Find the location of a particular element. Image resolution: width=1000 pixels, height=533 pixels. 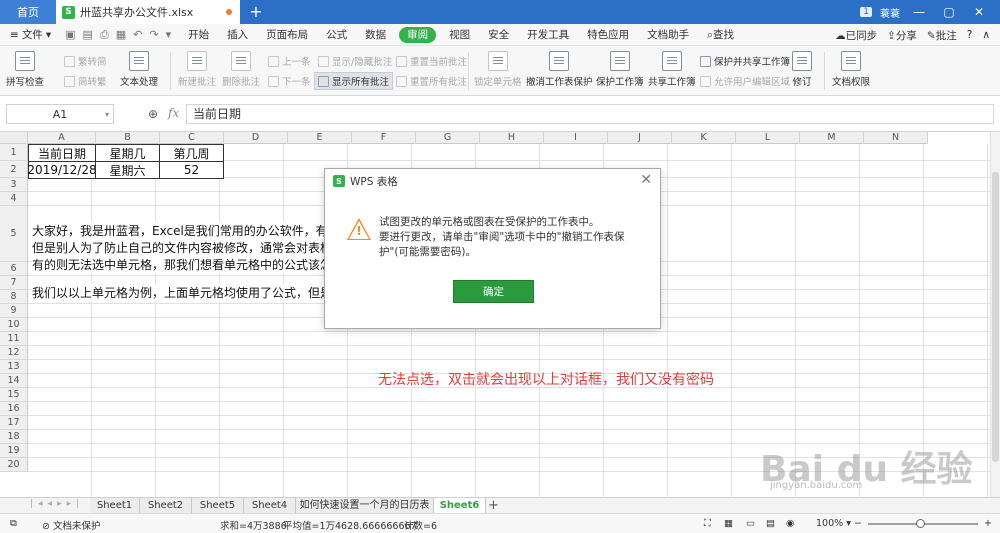

row-header: 16 is located at coordinates (14, 409).